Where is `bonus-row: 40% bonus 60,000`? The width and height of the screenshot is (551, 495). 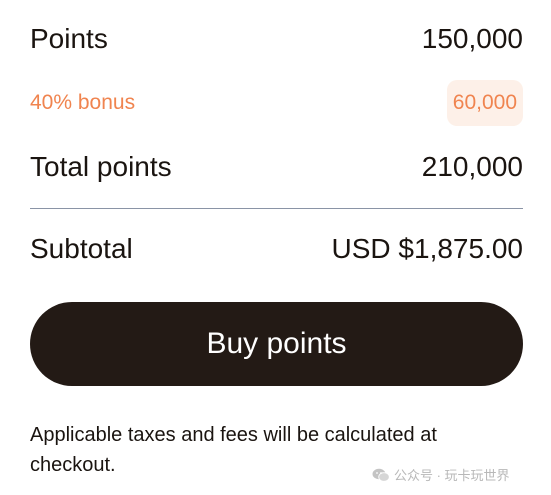
bonus-row: 40% bonus 60,000 is located at coordinates (276, 103).